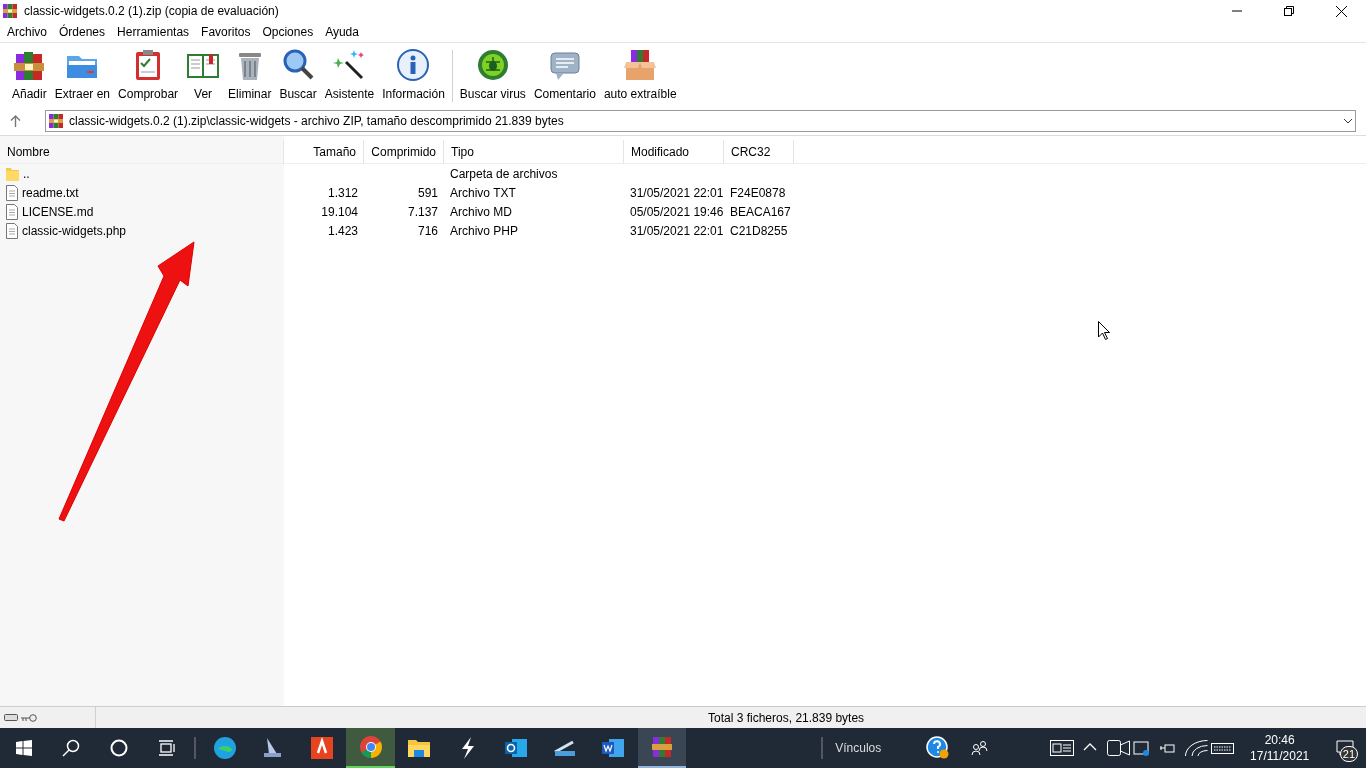 The width and height of the screenshot is (1366, 768). What do you see at coordinates (980, 748) in the screenshot?
I see `people-icon` at bounding box center [980, 748].